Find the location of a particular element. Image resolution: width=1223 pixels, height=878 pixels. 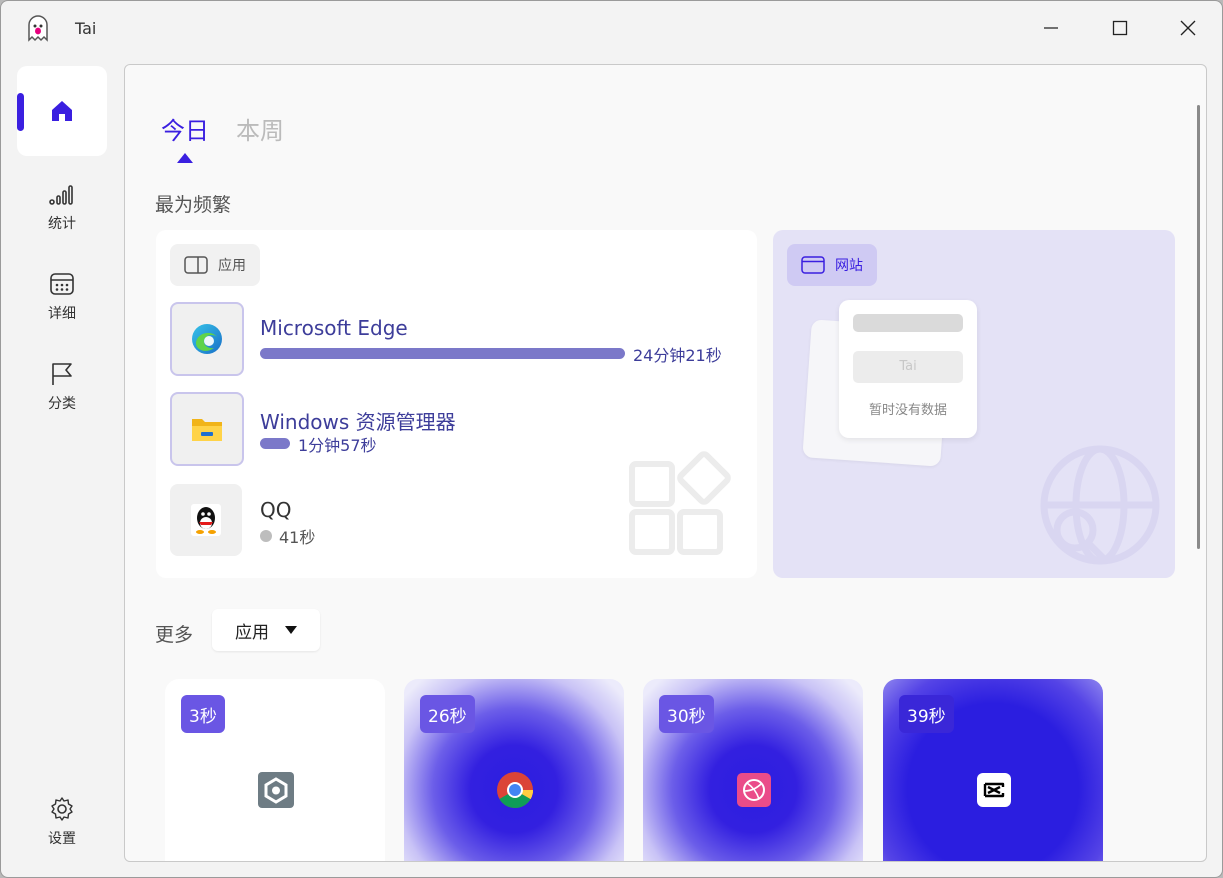

nav-settings: 设置 is located at coordinates (62, 831).